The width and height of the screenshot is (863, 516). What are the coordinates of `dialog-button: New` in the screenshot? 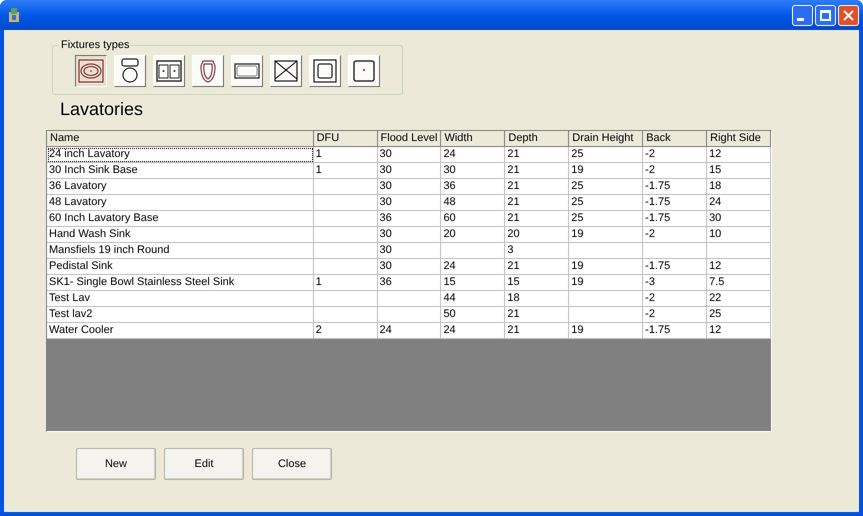 It's located at (116, 464).